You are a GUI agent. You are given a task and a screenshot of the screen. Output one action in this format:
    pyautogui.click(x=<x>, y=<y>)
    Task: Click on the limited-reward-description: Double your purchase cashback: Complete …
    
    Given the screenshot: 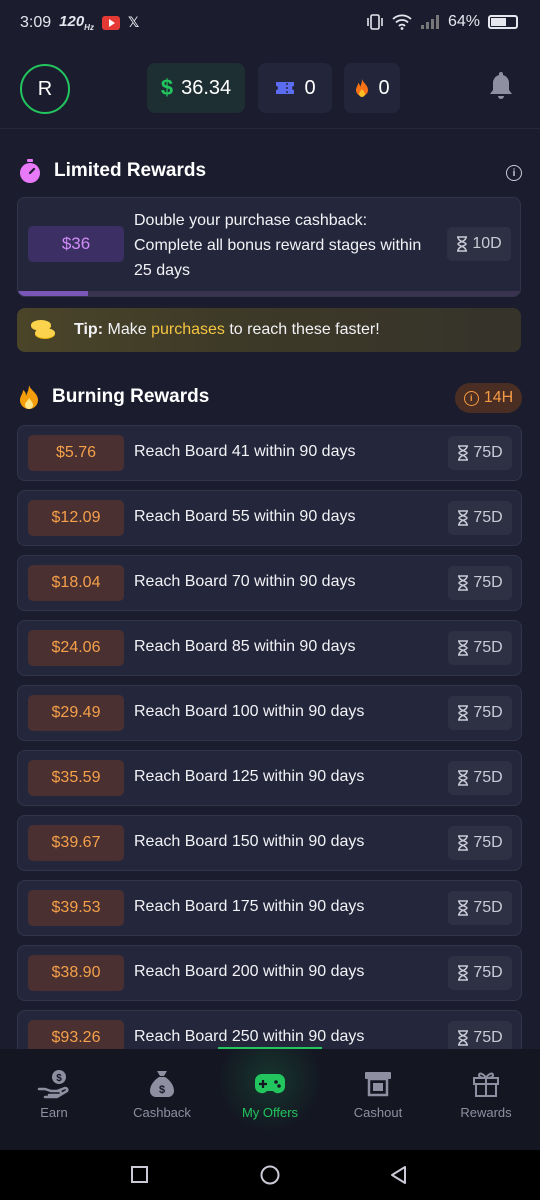 What is the action you would take?
    pyautogui.click(x=278, y=245)
    